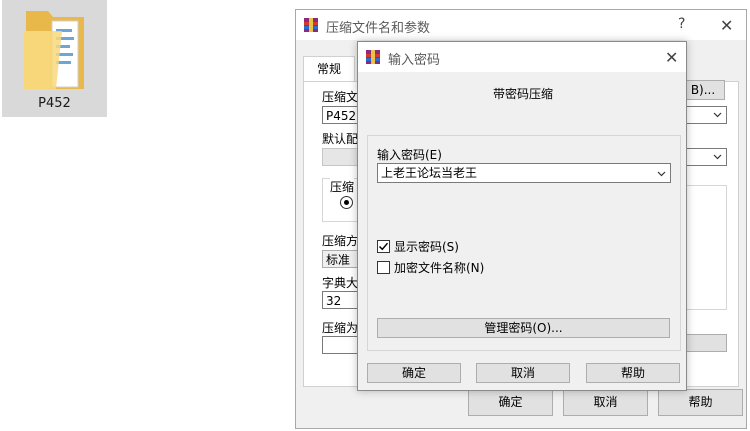 This screenshot has height=431, width=750. Describe the element at coordinates (340, 97) in the screenshot. I see `archive-name-label: 压缩文` at that location.